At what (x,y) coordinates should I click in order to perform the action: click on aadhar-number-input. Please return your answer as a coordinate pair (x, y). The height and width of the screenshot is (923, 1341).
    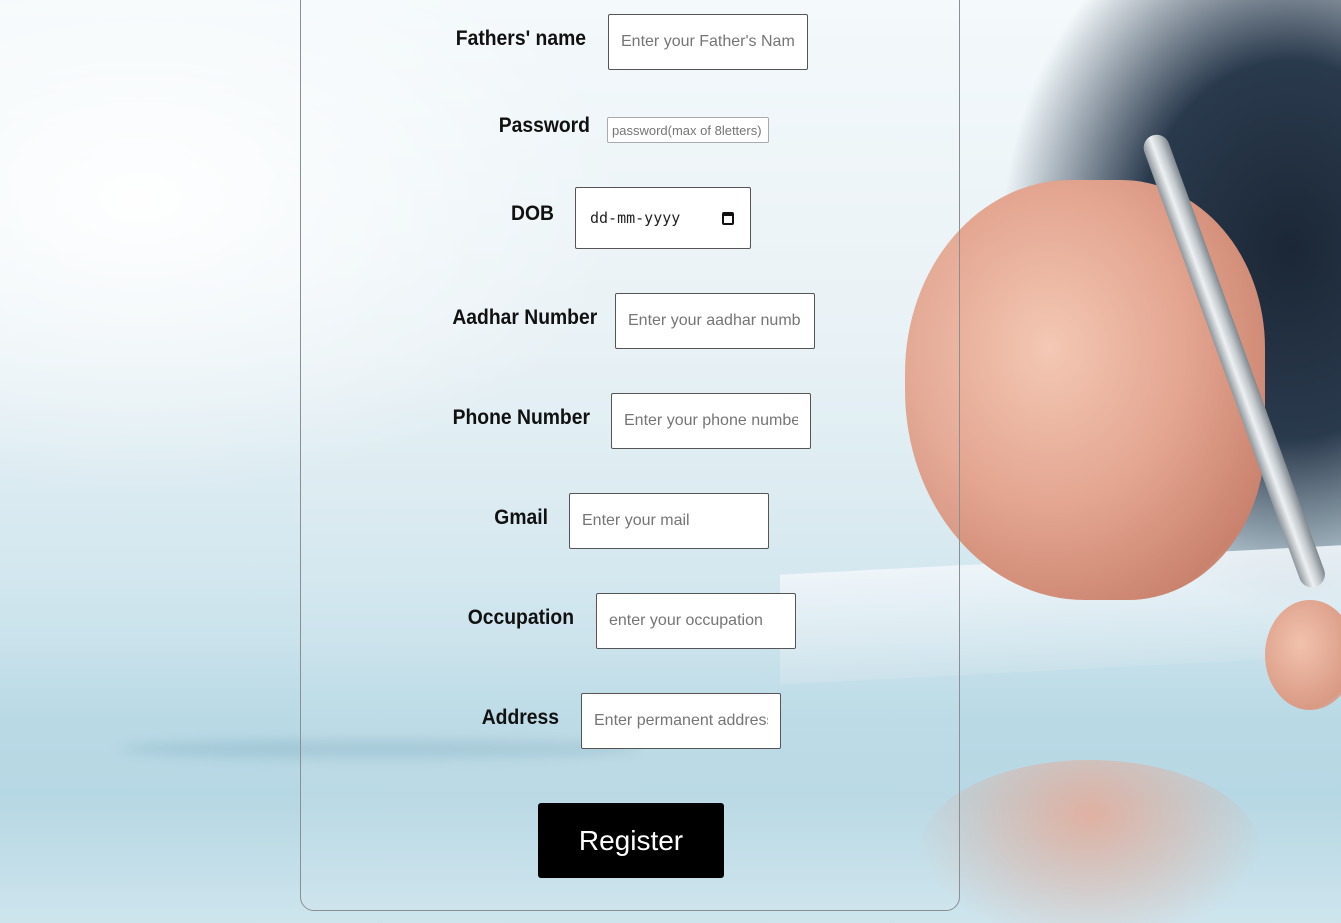
    Looking at the image, I should click on (715, 321).